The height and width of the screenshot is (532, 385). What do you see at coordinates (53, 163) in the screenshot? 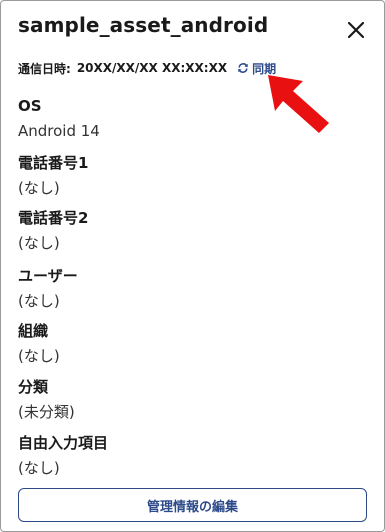
I see `field-label-phone1: 電話番号1` at bounding box center [53, 163].